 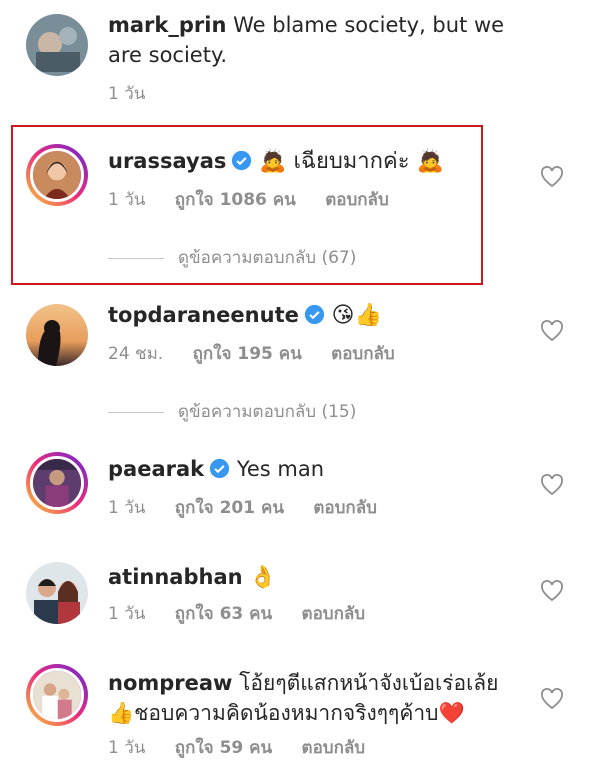 I want to click on comment-likes: ถูกใจ 201 คน, so click(x=229, y=508).